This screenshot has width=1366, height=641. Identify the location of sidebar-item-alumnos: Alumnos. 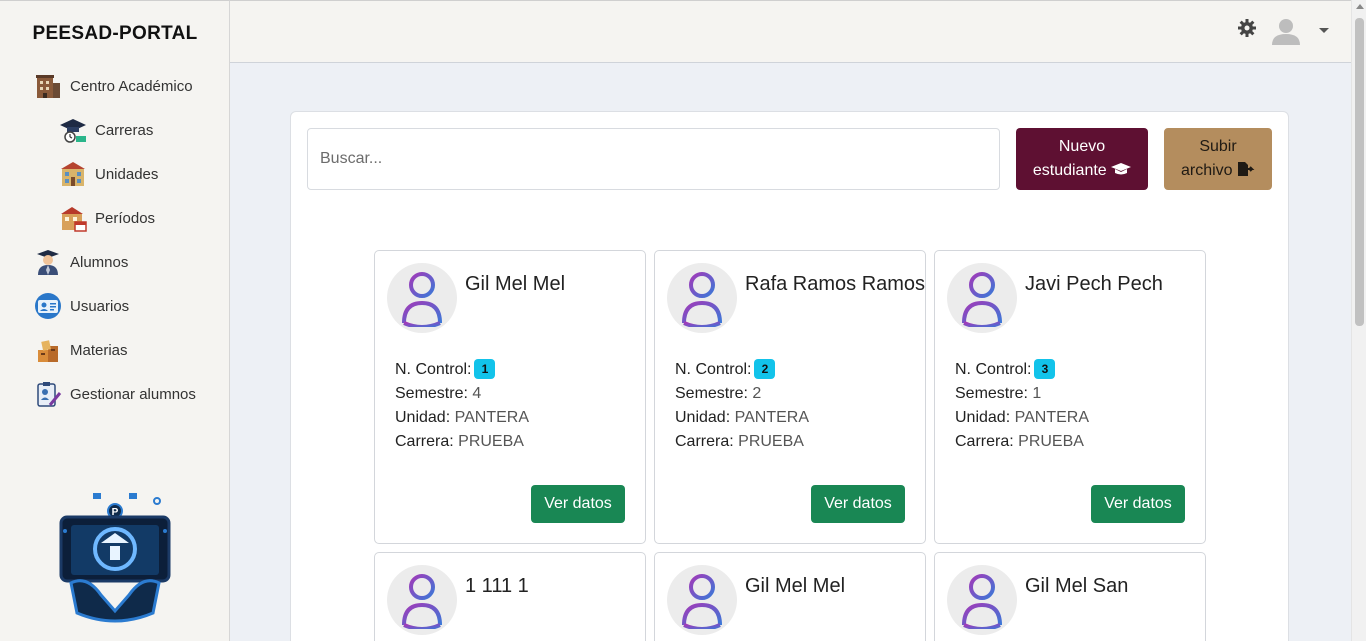
(81, 262).